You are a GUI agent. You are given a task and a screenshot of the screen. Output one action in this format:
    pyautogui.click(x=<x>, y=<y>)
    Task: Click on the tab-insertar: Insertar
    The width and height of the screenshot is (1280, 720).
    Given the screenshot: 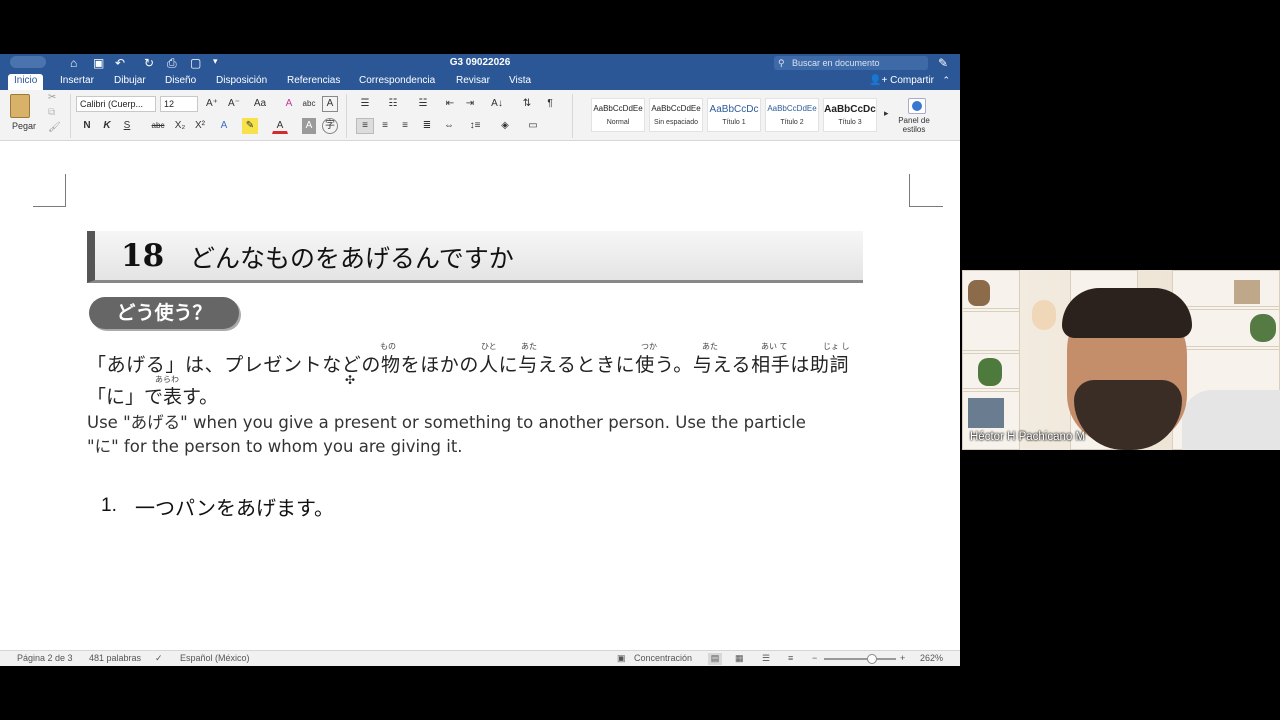 What is the action you would take?
    pyautogui.click(x=77, y=80)
    